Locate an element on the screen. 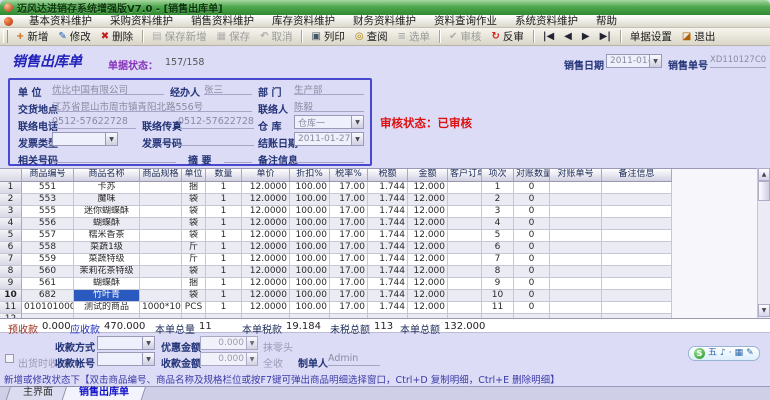 This screenshot has width=770, height=400. summary-field is located at coordinates (238, 156).